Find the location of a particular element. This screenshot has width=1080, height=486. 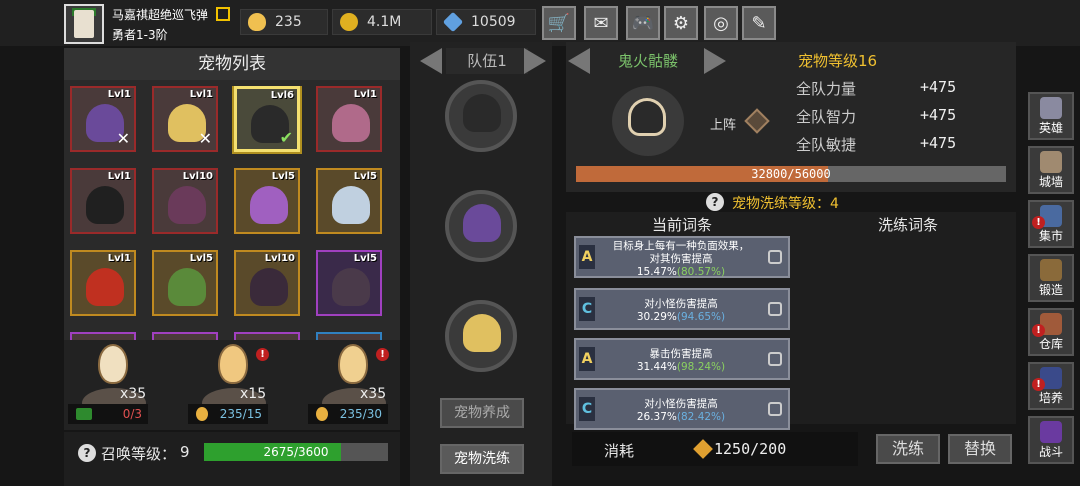

feather-button: ✎ is located at coordinates (759, 23).